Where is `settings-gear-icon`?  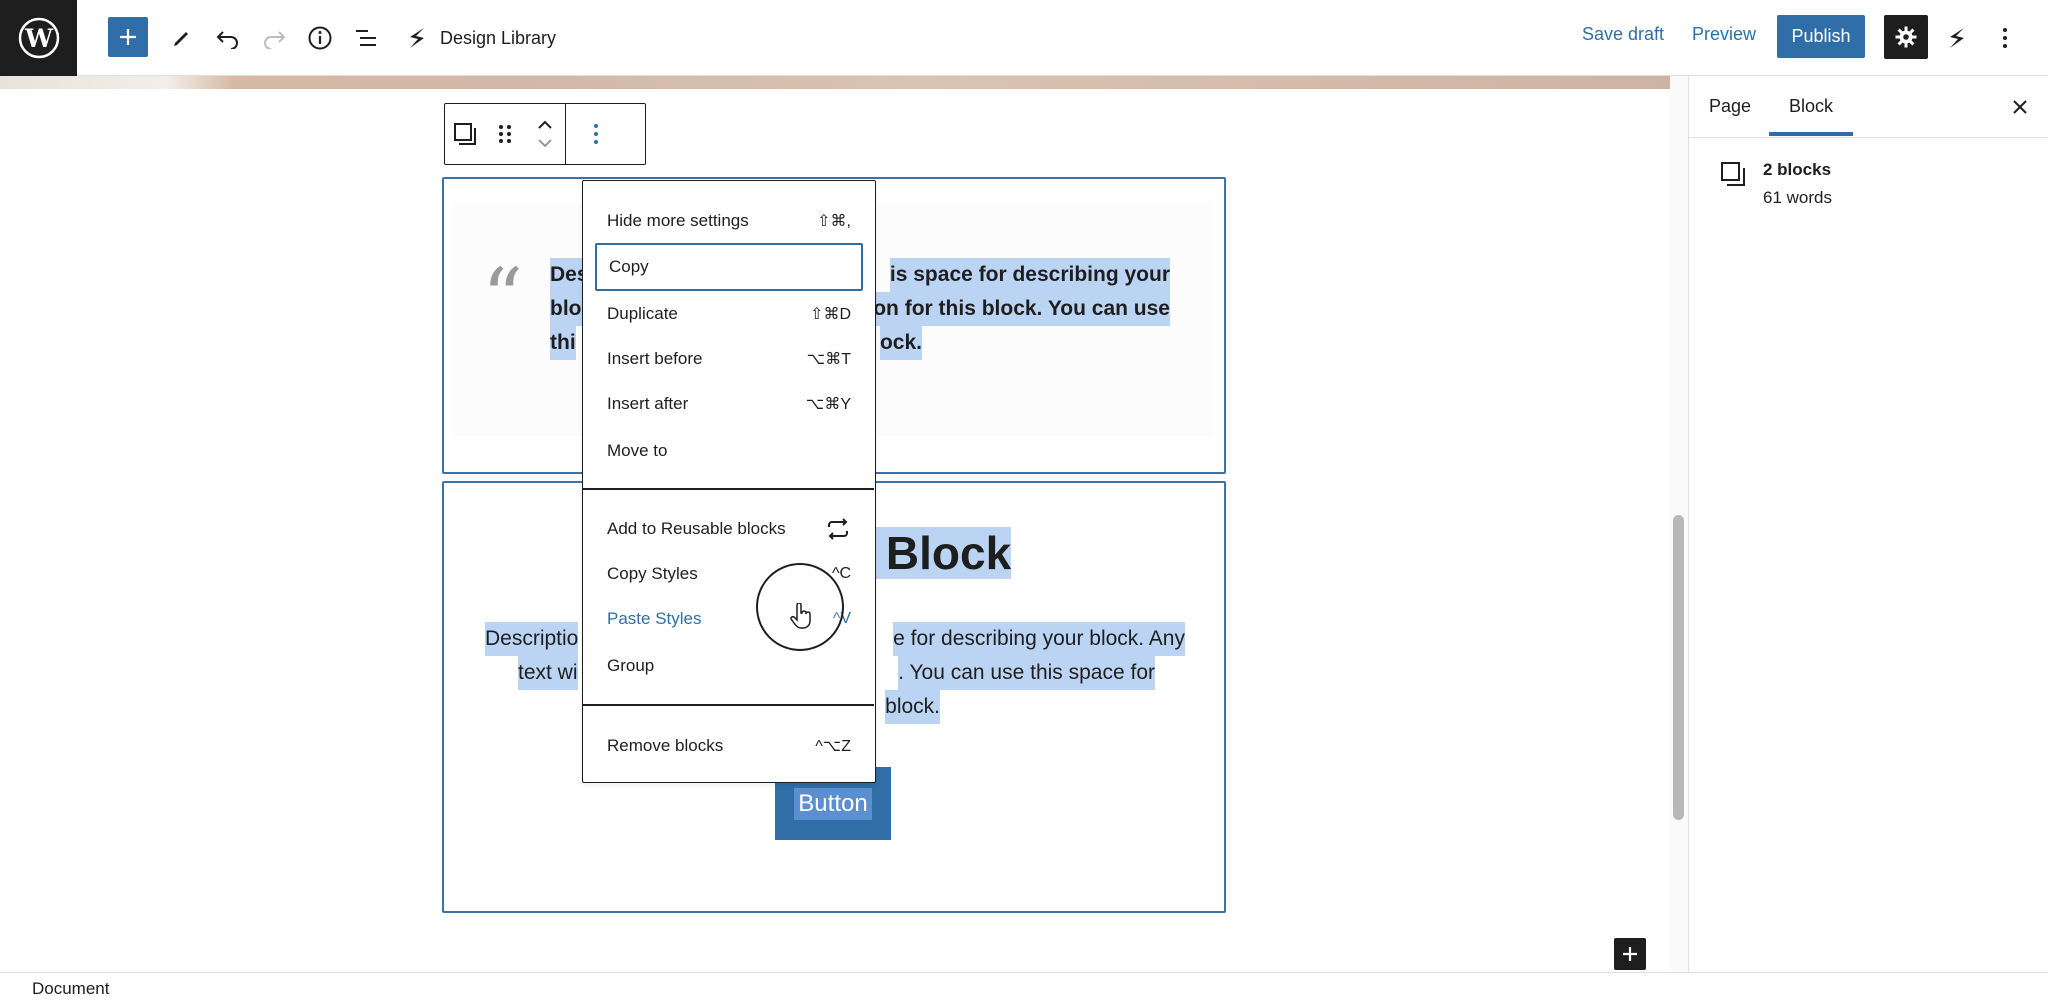
settings-gear-icon is located at coordinates (1906, 37).